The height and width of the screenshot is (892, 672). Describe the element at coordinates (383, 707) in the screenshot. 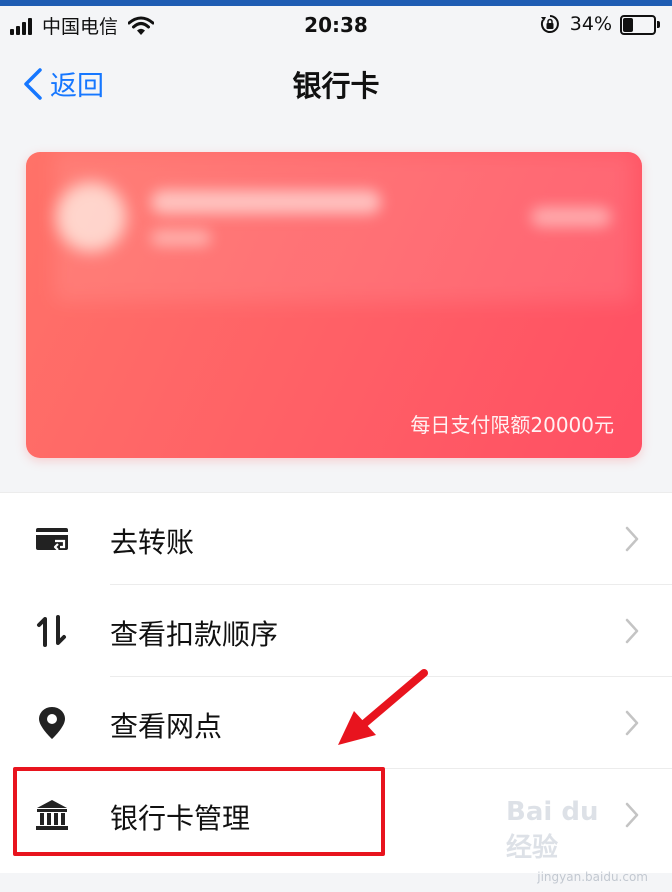

I see `red-arrow-annotation` at that location.